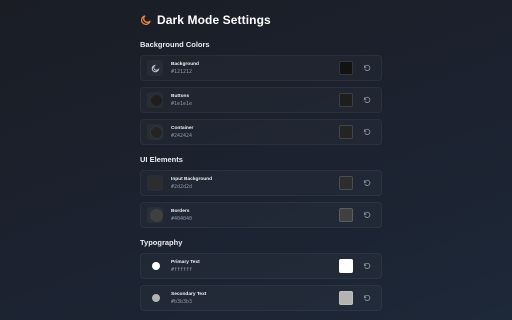 Image resolution: width=512 pixels, height=320 pixels. I want to click on color-row-primary-text: Primary Text #ffffff, so click(261, 266).